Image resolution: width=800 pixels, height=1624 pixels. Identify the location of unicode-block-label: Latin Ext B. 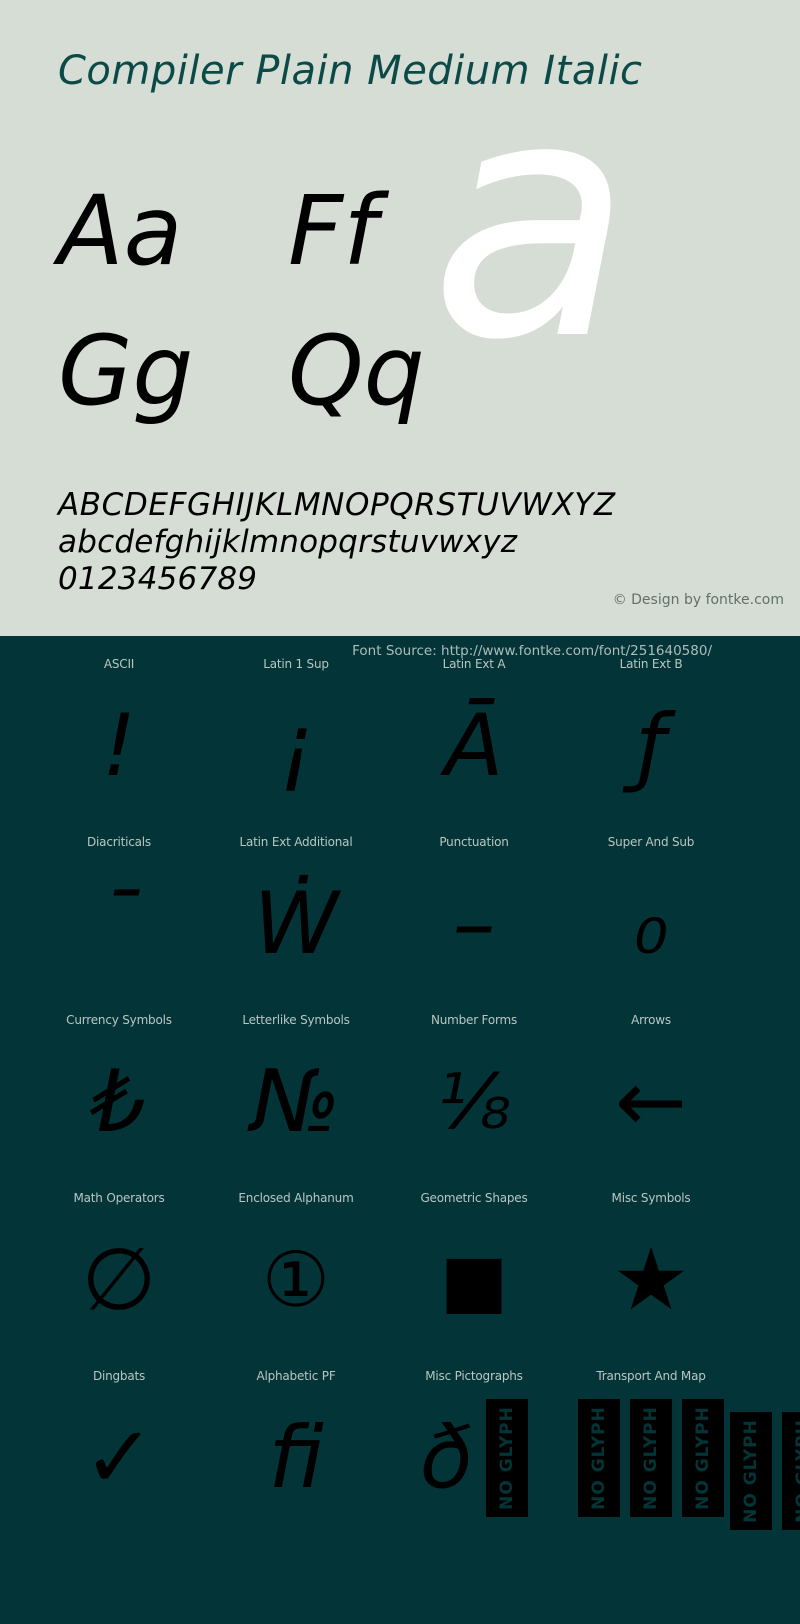
(651, 664).